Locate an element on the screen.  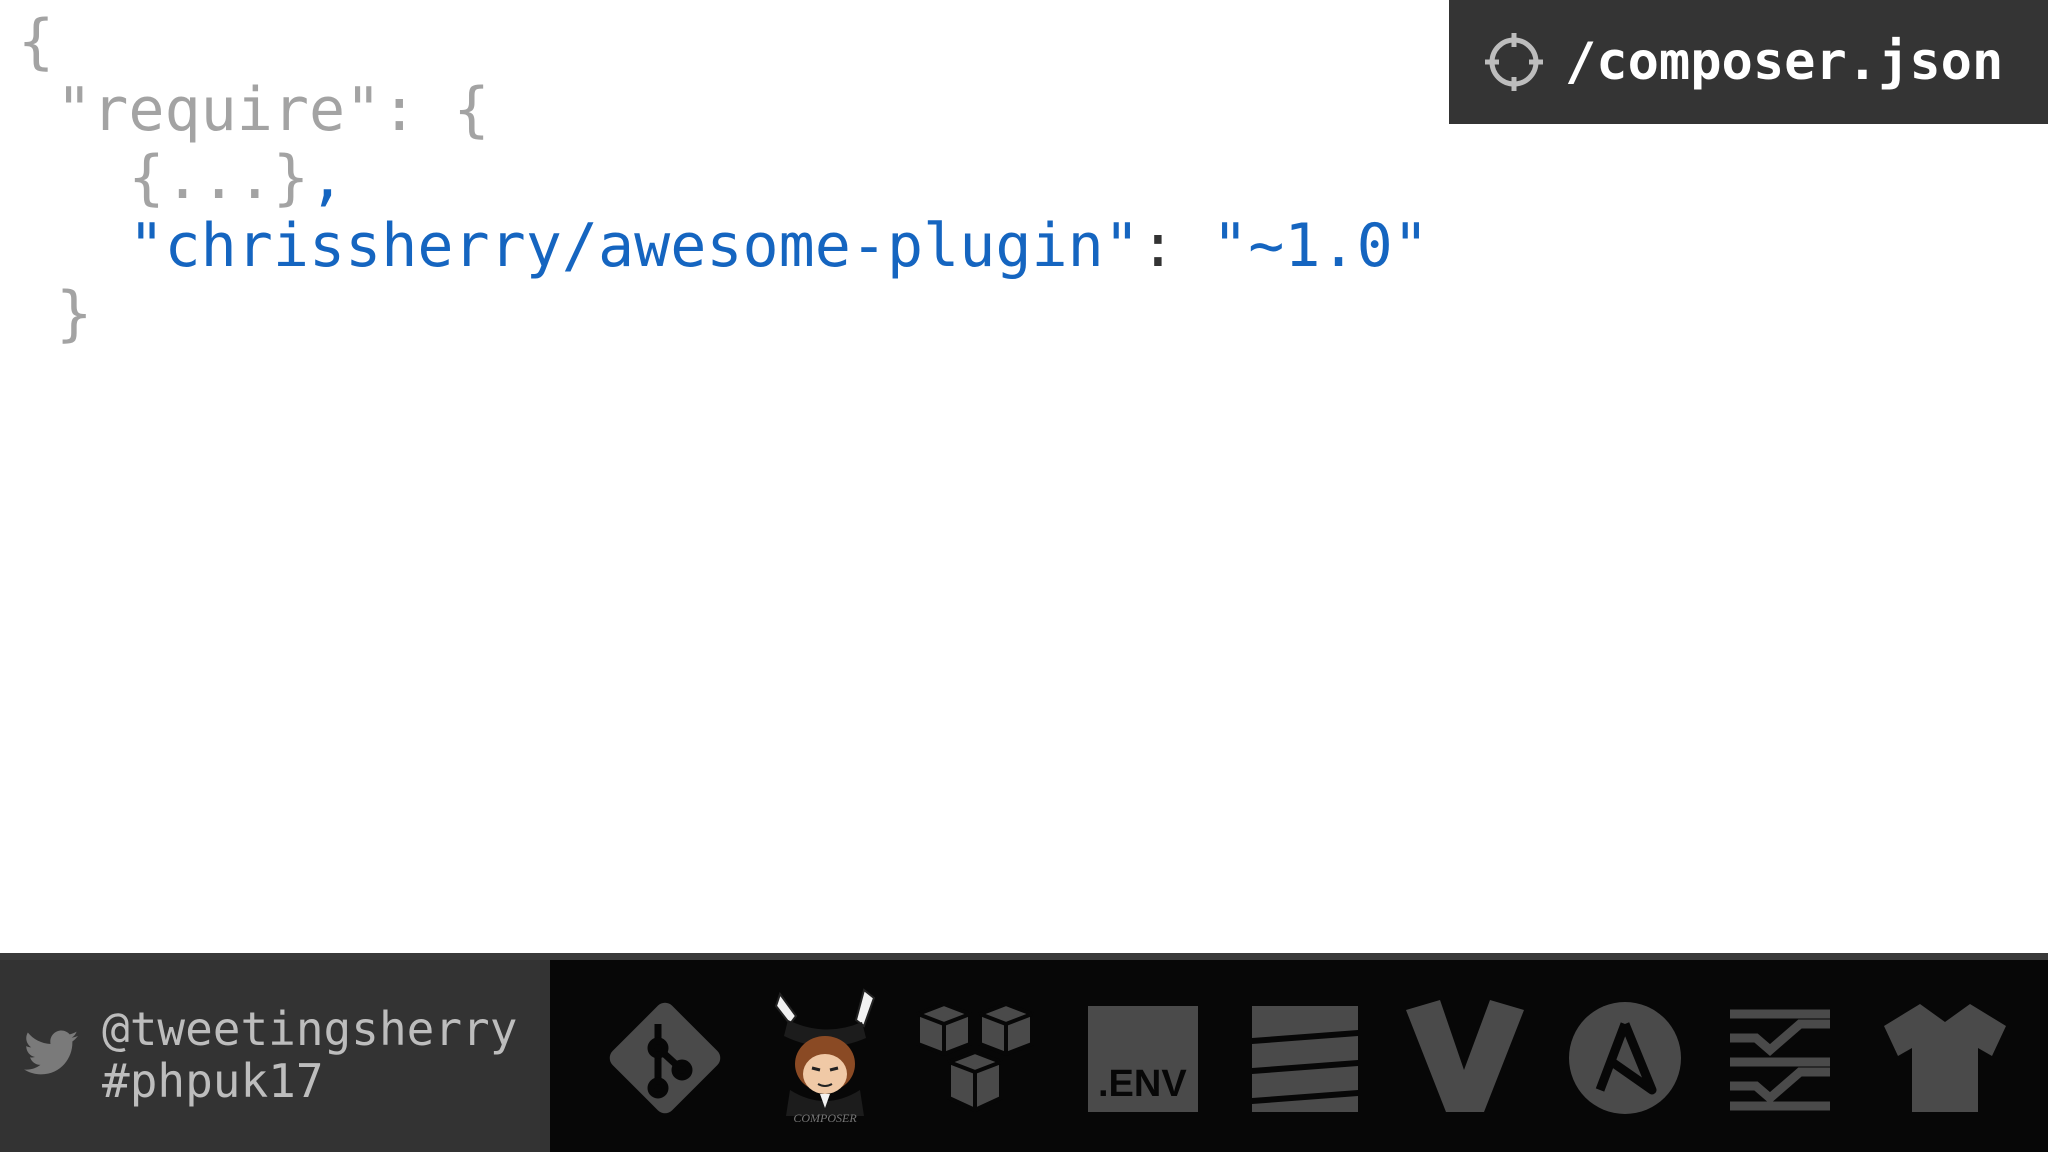
code-line-ellipsis: {...}, is located at coordinates (182, 178).